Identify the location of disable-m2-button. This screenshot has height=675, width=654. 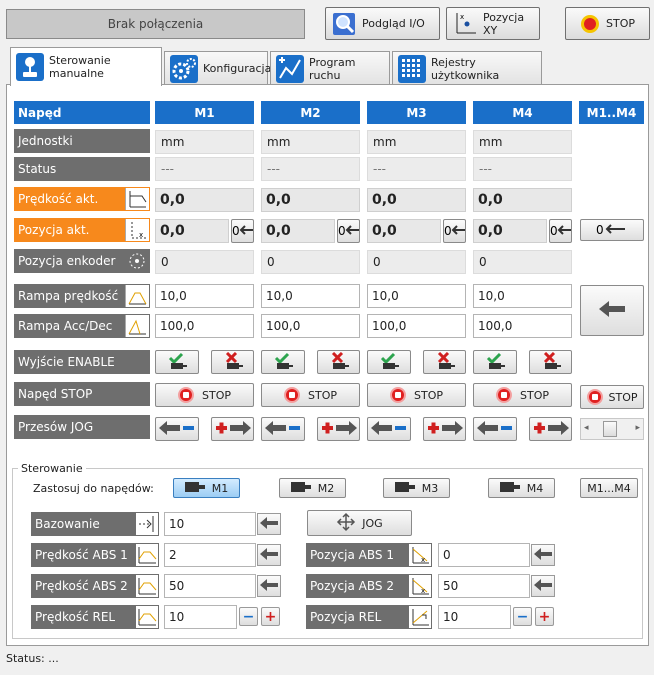
(338, 362).